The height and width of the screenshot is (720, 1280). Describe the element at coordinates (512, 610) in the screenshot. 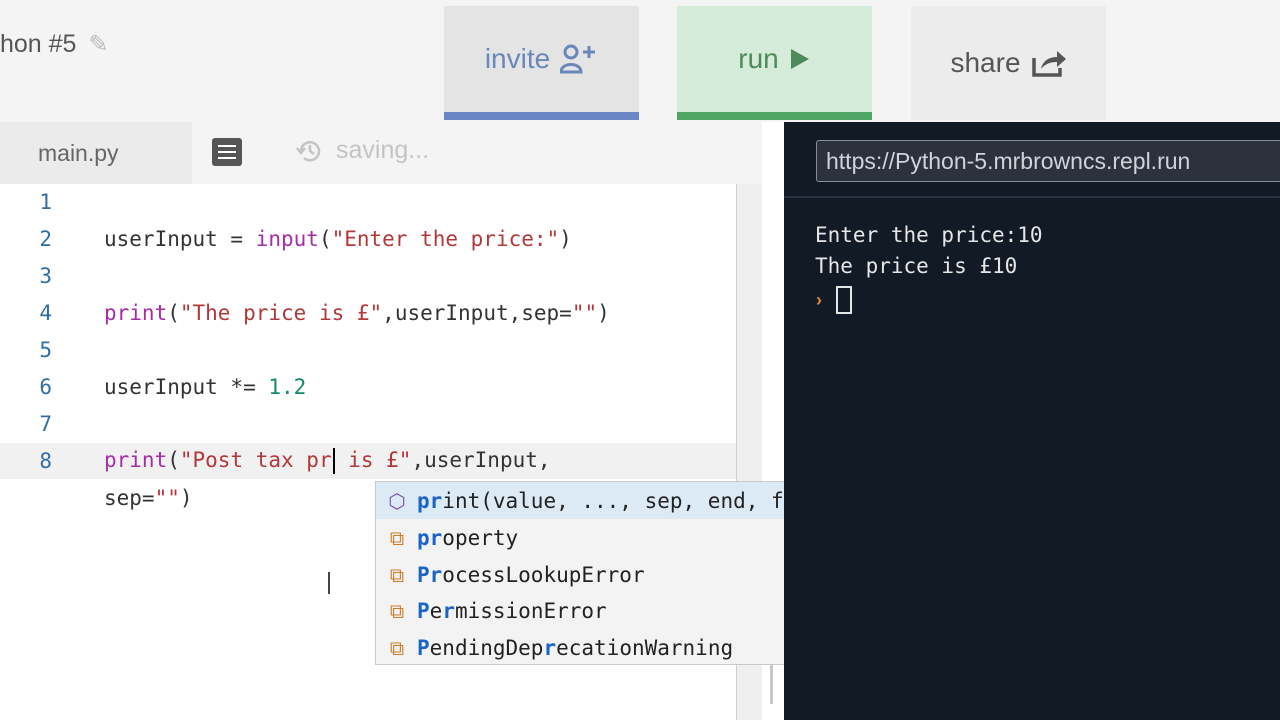

I see `suggestion-text: PermissionError` at that location.